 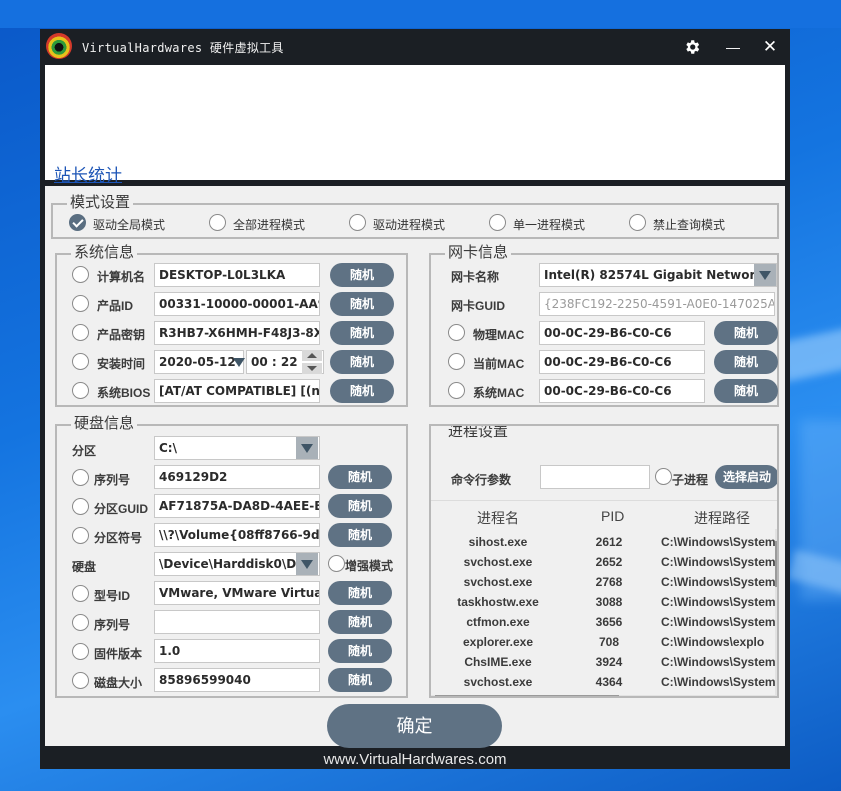 I want to click on gear-icon, so click(x=692, y=47).